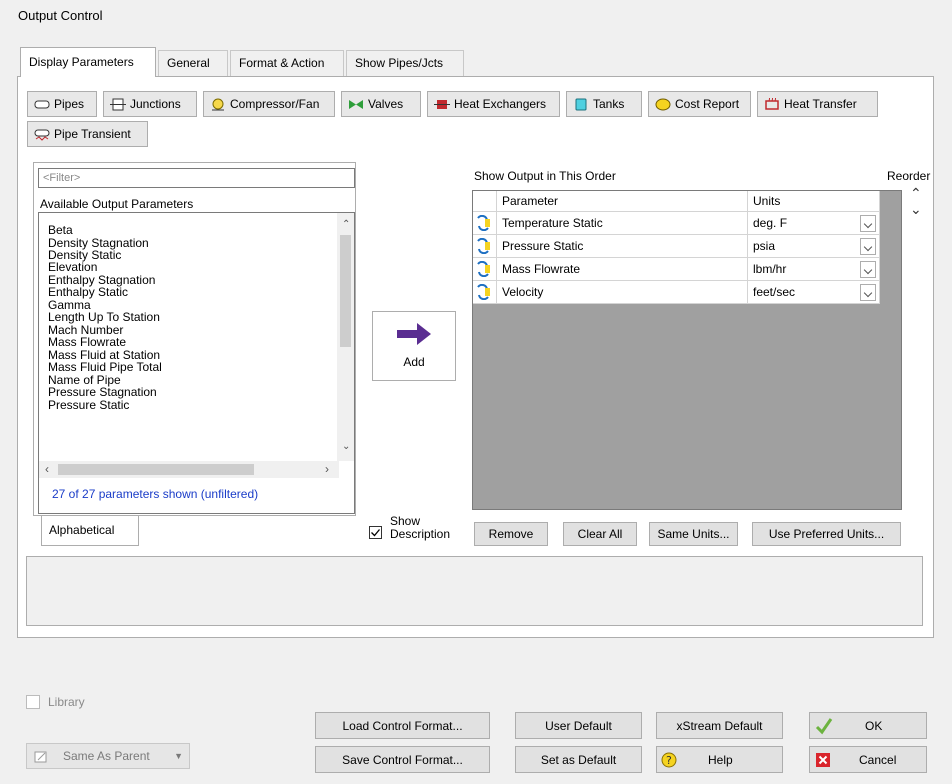 The height and width of the screenshot is (784, 952). What do you see at coordinates (62, 104) in the screenshot?
I see `pipes-button: Pipes` at bounding box center [62, 104].